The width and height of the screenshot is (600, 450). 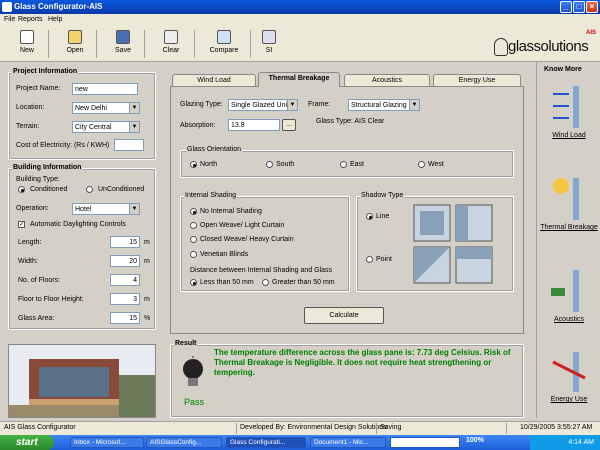 I want to click on closed-weave-radio, so click(x=193, y=239).